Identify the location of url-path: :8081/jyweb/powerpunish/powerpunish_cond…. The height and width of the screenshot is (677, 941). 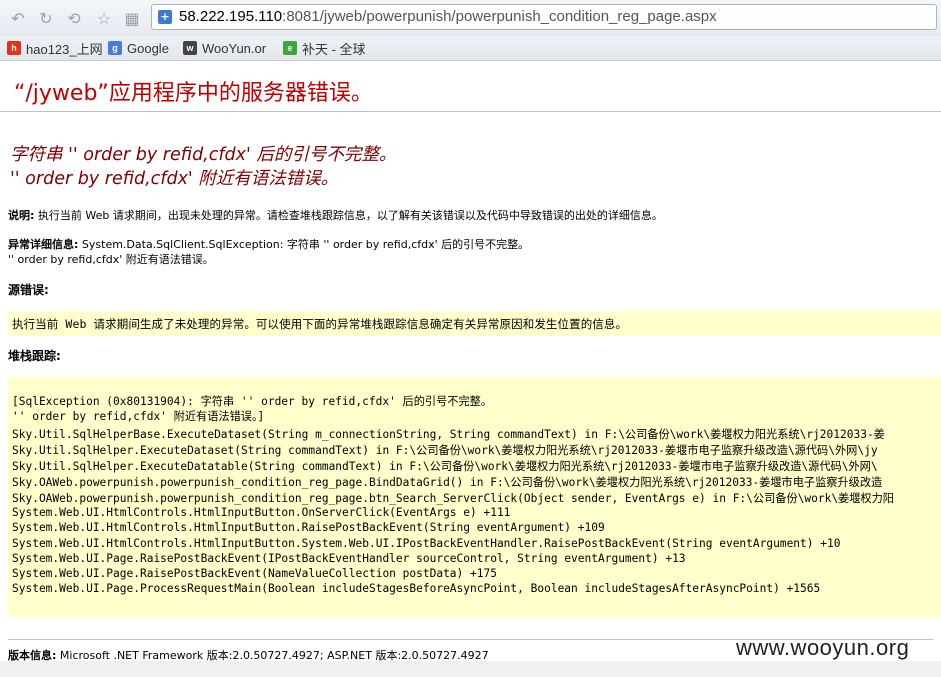
(499, 16).